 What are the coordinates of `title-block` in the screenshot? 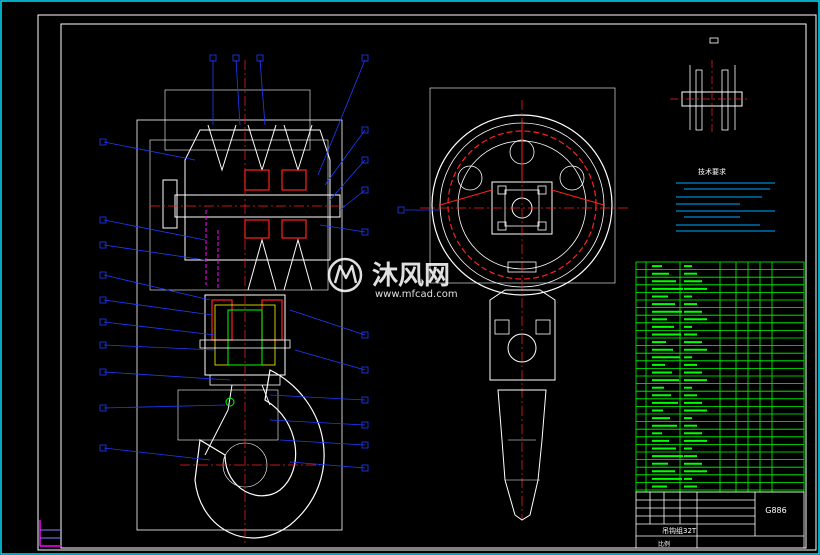 It's located at (720, 520).